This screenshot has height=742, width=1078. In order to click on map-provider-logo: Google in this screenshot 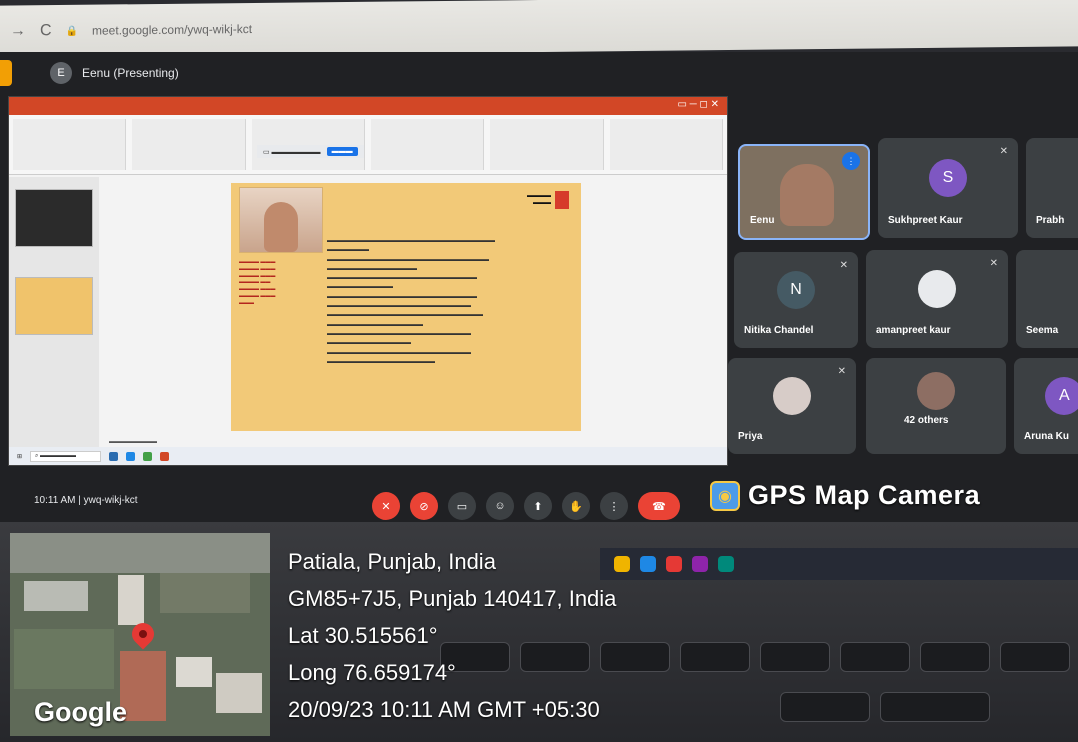, I will do `click(80, 712)`.